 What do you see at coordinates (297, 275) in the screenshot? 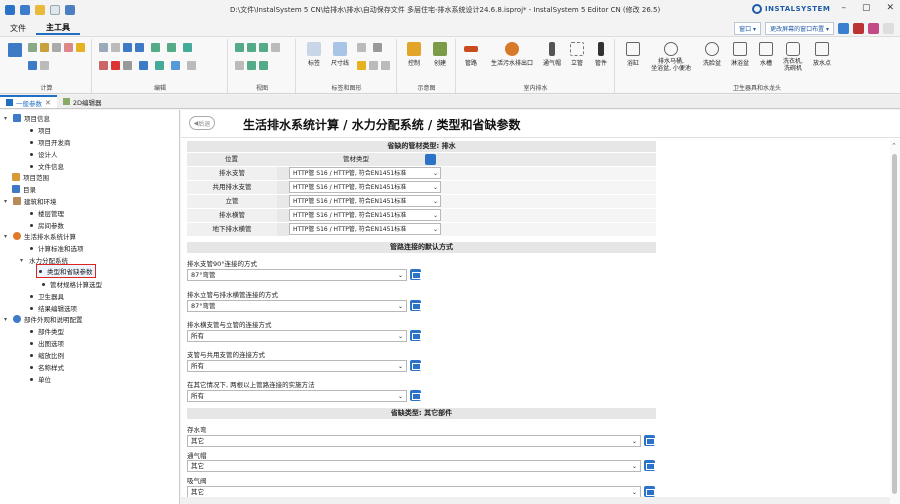
I see `connection-select-1: 87°弯管 ⌄` at bounding box center [297, 275].